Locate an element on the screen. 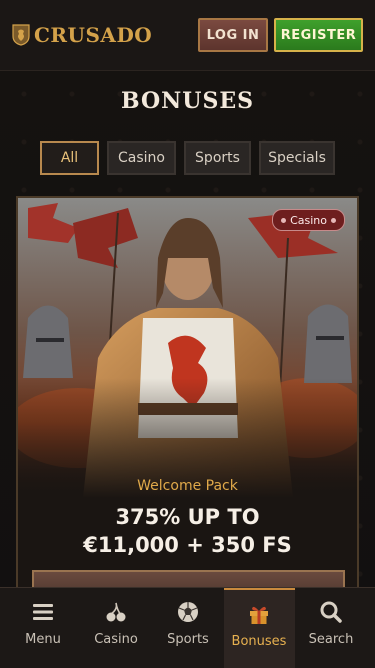 The height and width of the screenshot is (668, 375). bonus-subtitle: Welcome Pack is located at coordinates (187, 486).